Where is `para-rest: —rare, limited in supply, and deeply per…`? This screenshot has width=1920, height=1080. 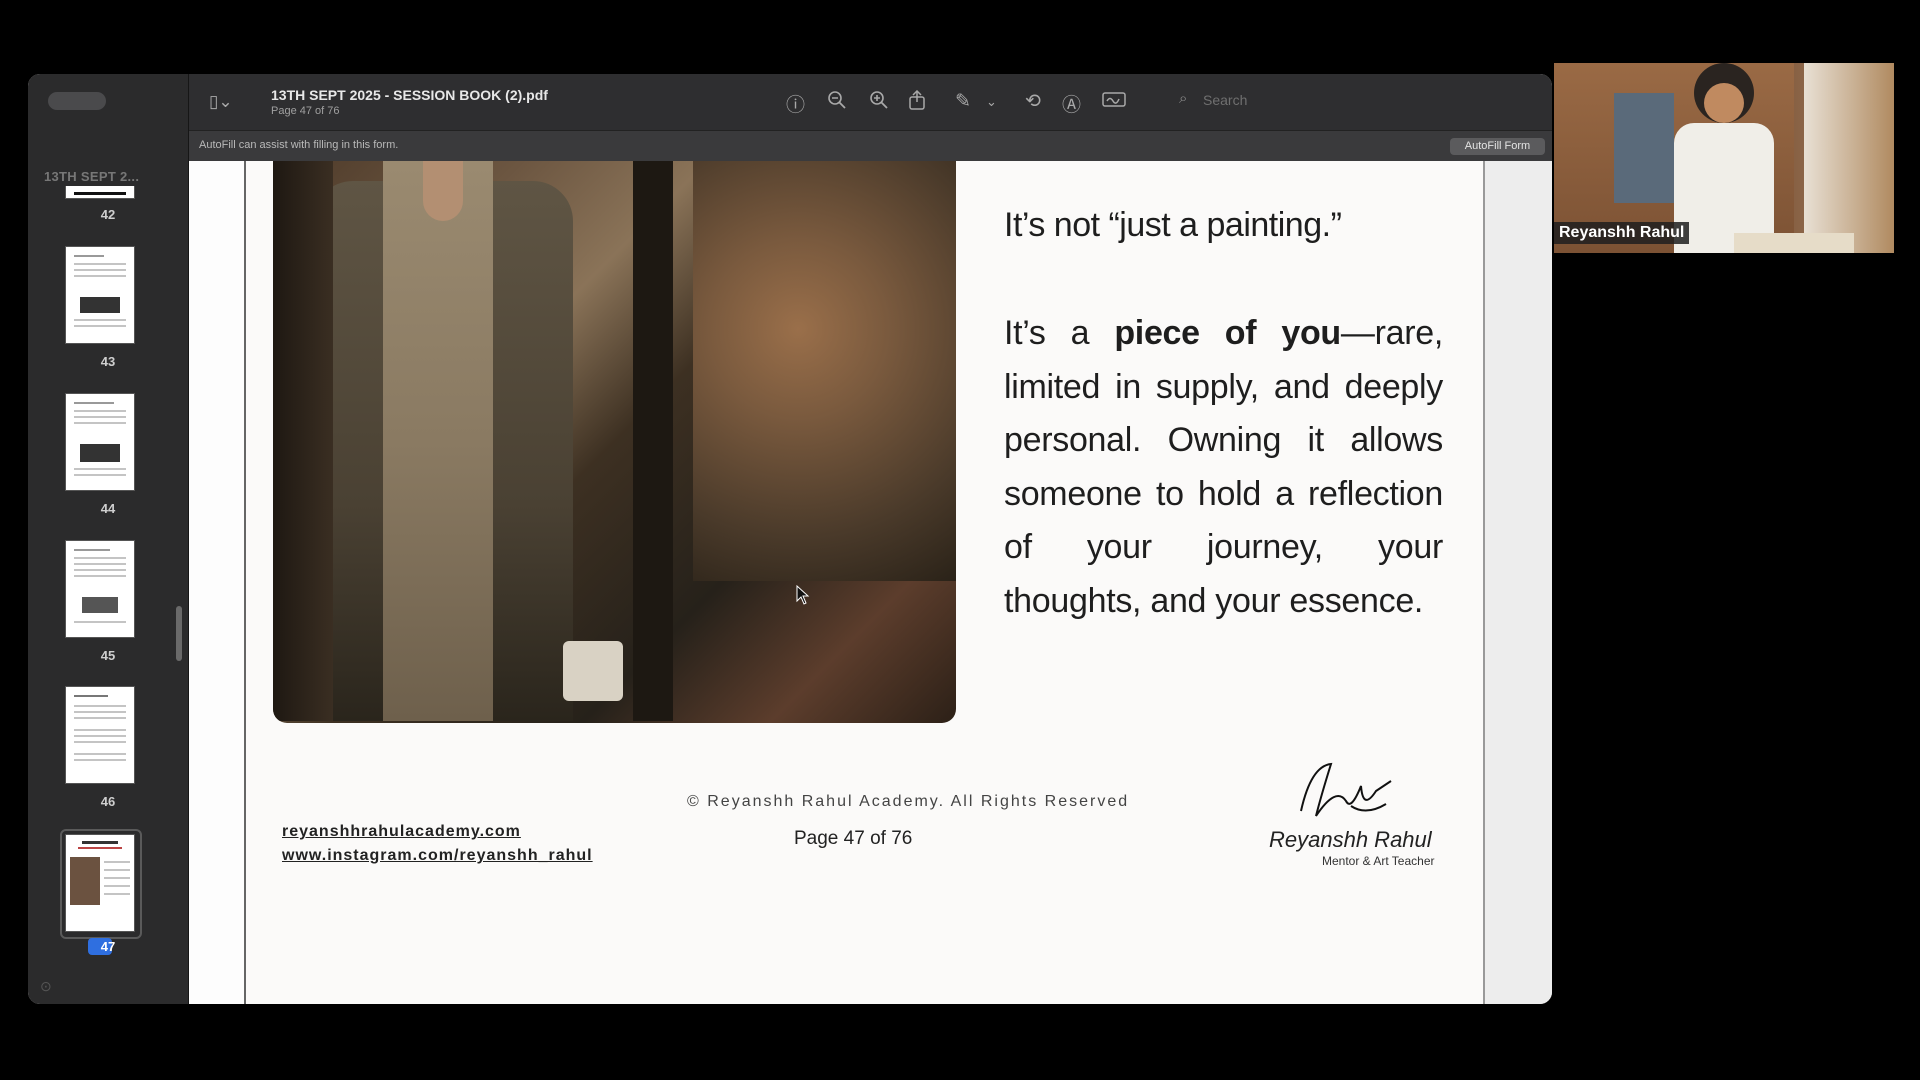 para-rest: —rare, limited in supply, and deeply per… is located at coordinates (1223, 467).